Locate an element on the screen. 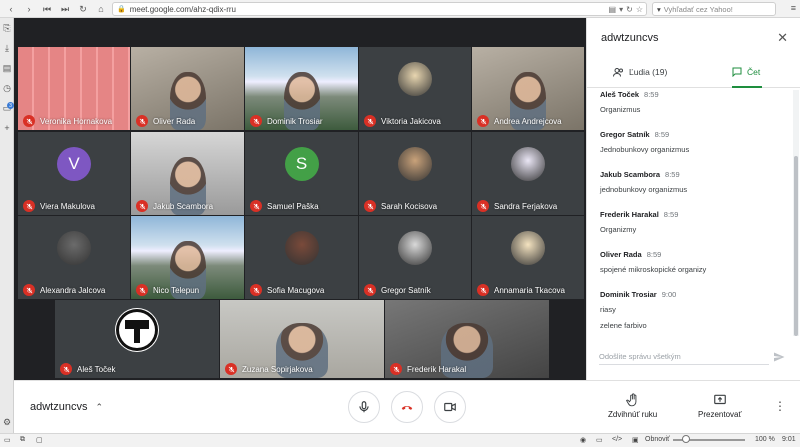 The width and height of the screenshot is (800, 447). message-header: Frederik Harakal 8:59 is located at coordinates (639, 214).